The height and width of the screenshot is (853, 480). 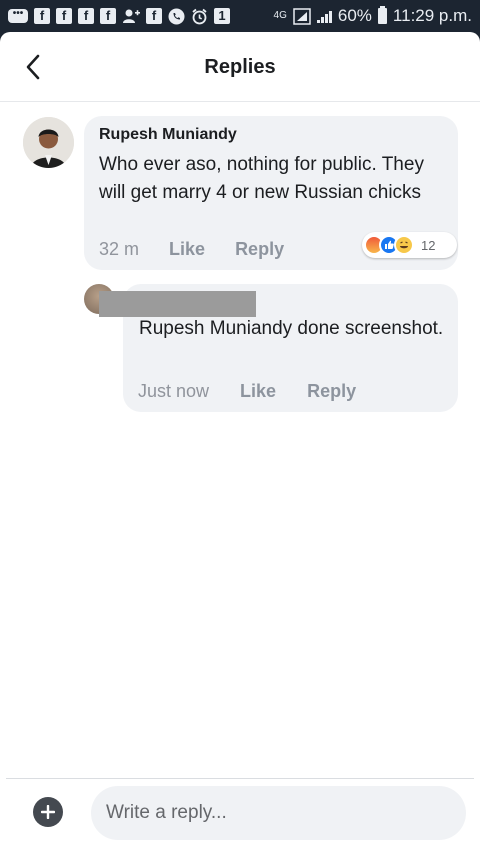 I want to click on chat-notification-icon: •••, so click(x=18, y=16).